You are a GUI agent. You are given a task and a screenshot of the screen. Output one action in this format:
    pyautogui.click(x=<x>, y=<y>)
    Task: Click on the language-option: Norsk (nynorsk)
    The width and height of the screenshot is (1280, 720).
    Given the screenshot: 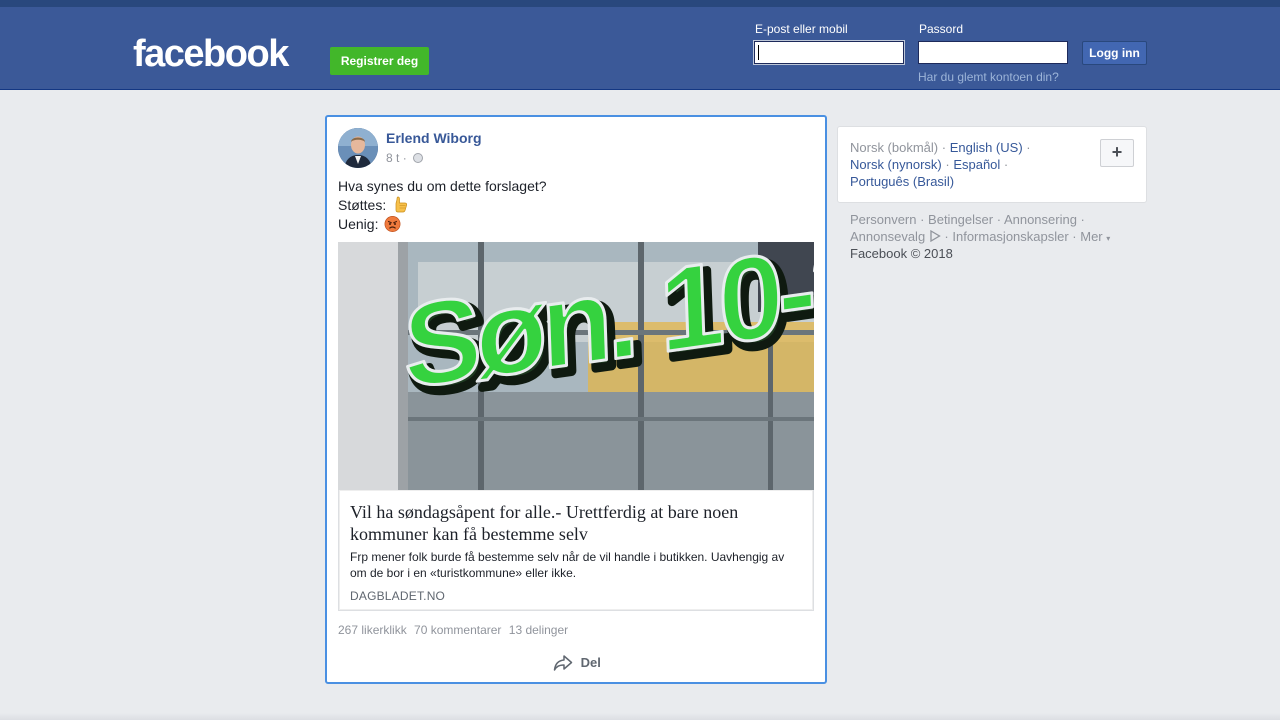 What is the action you would take?
    pyautogui.click(x=896, y=164)
    